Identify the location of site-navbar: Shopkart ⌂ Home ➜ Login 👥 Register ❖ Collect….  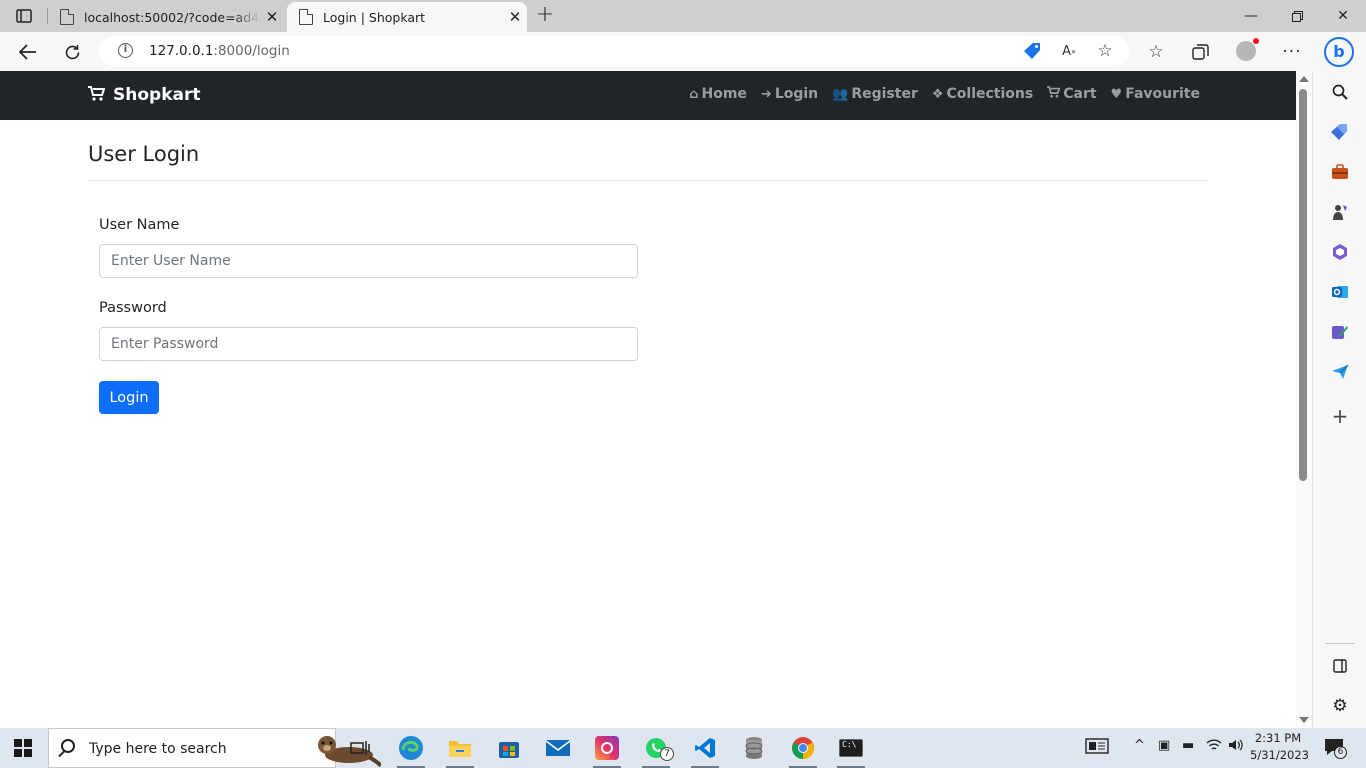
(648, 95).